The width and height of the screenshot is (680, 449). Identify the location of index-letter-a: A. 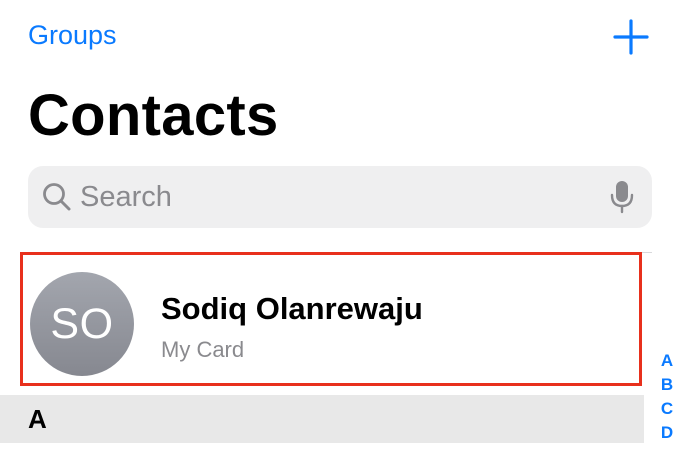
(667, 361).